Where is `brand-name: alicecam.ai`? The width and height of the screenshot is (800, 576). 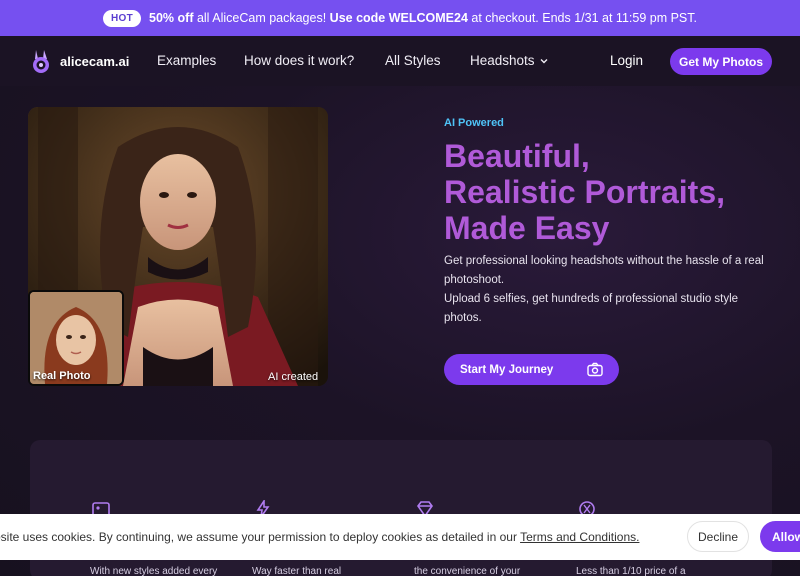
brand-name: alicecam.ai is located at coordinates (95, 61).